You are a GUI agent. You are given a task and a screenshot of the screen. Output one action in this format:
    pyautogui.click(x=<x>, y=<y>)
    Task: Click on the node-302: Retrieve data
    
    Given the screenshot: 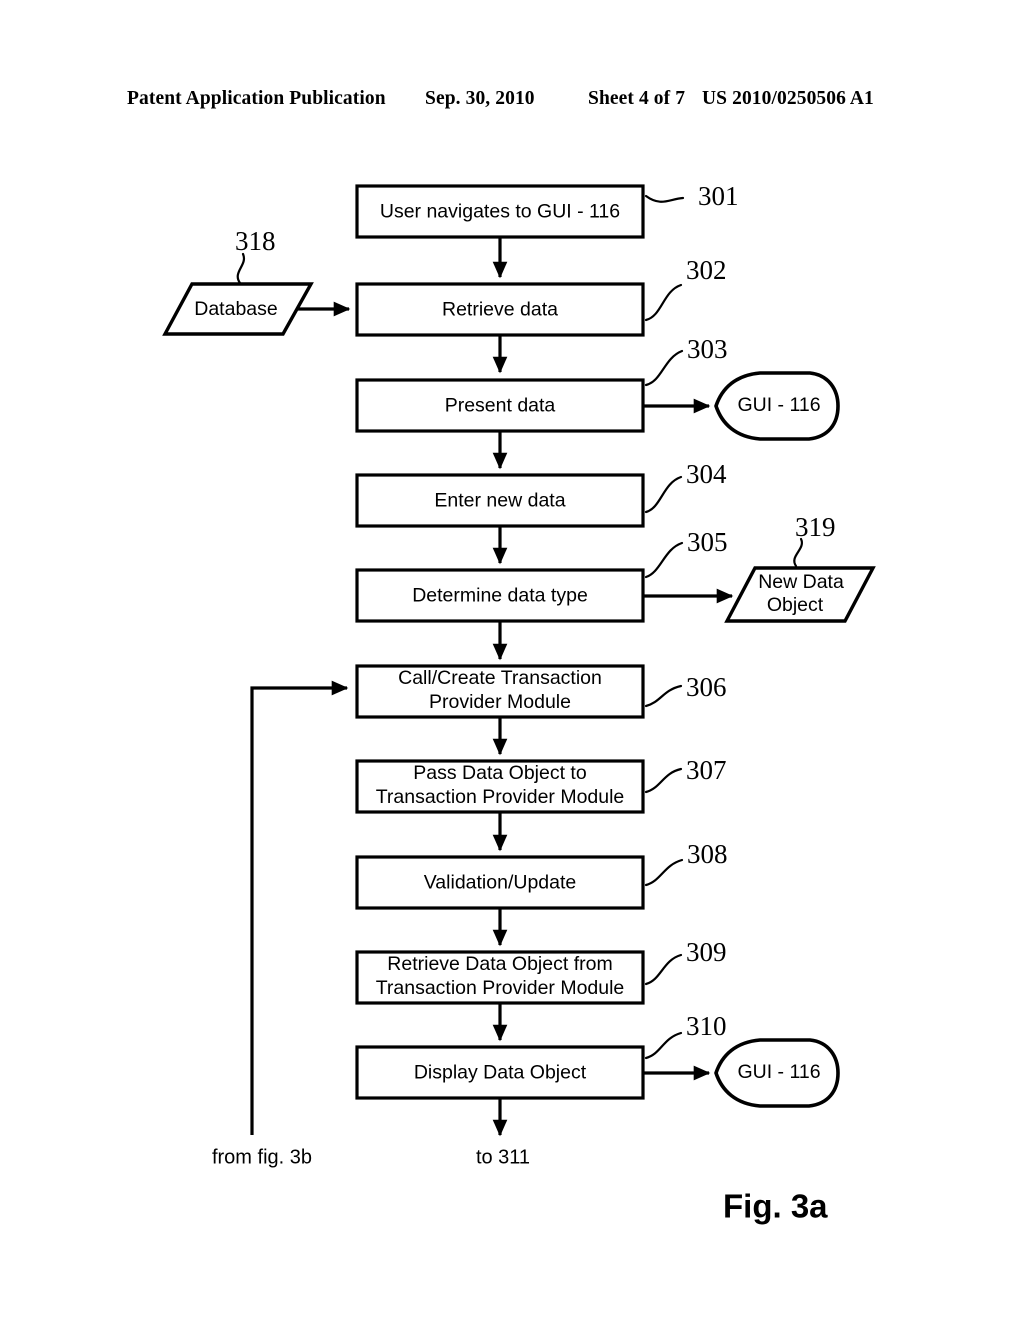 What is the action you would take?
    pyautogui.click(x=500, y=309)
    